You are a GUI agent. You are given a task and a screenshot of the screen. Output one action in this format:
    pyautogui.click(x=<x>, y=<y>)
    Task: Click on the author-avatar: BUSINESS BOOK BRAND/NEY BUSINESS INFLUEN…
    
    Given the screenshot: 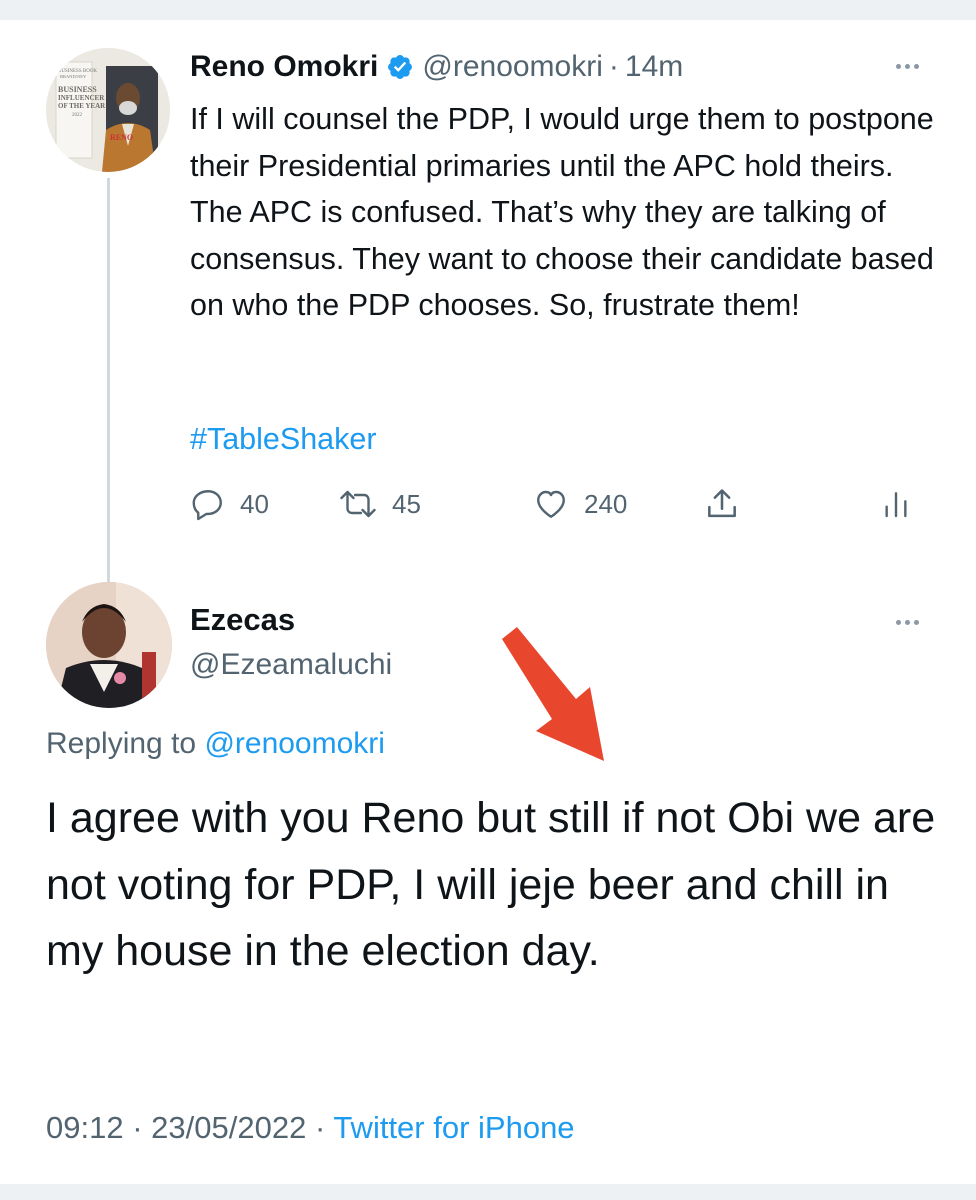 What is the action you would take?
    pyautogui.click(x=108, y=110)
    